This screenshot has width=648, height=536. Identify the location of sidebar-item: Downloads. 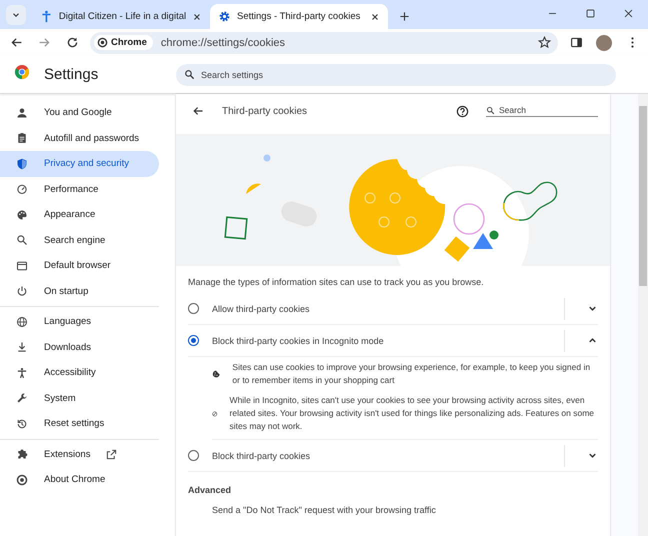
(79, 347).